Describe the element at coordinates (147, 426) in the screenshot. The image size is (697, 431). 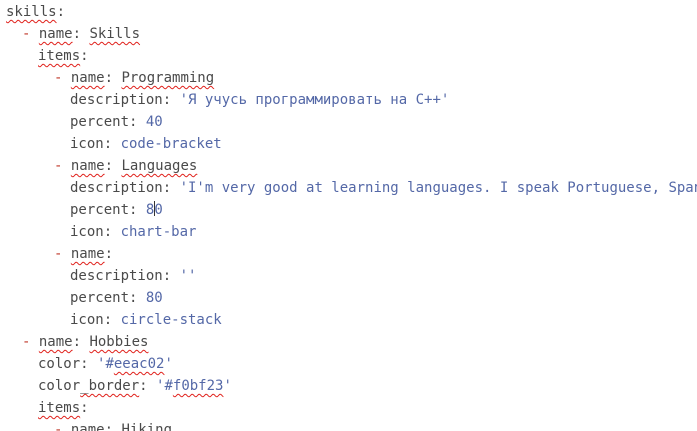
I see `yaml-value: Hiking` at that location.